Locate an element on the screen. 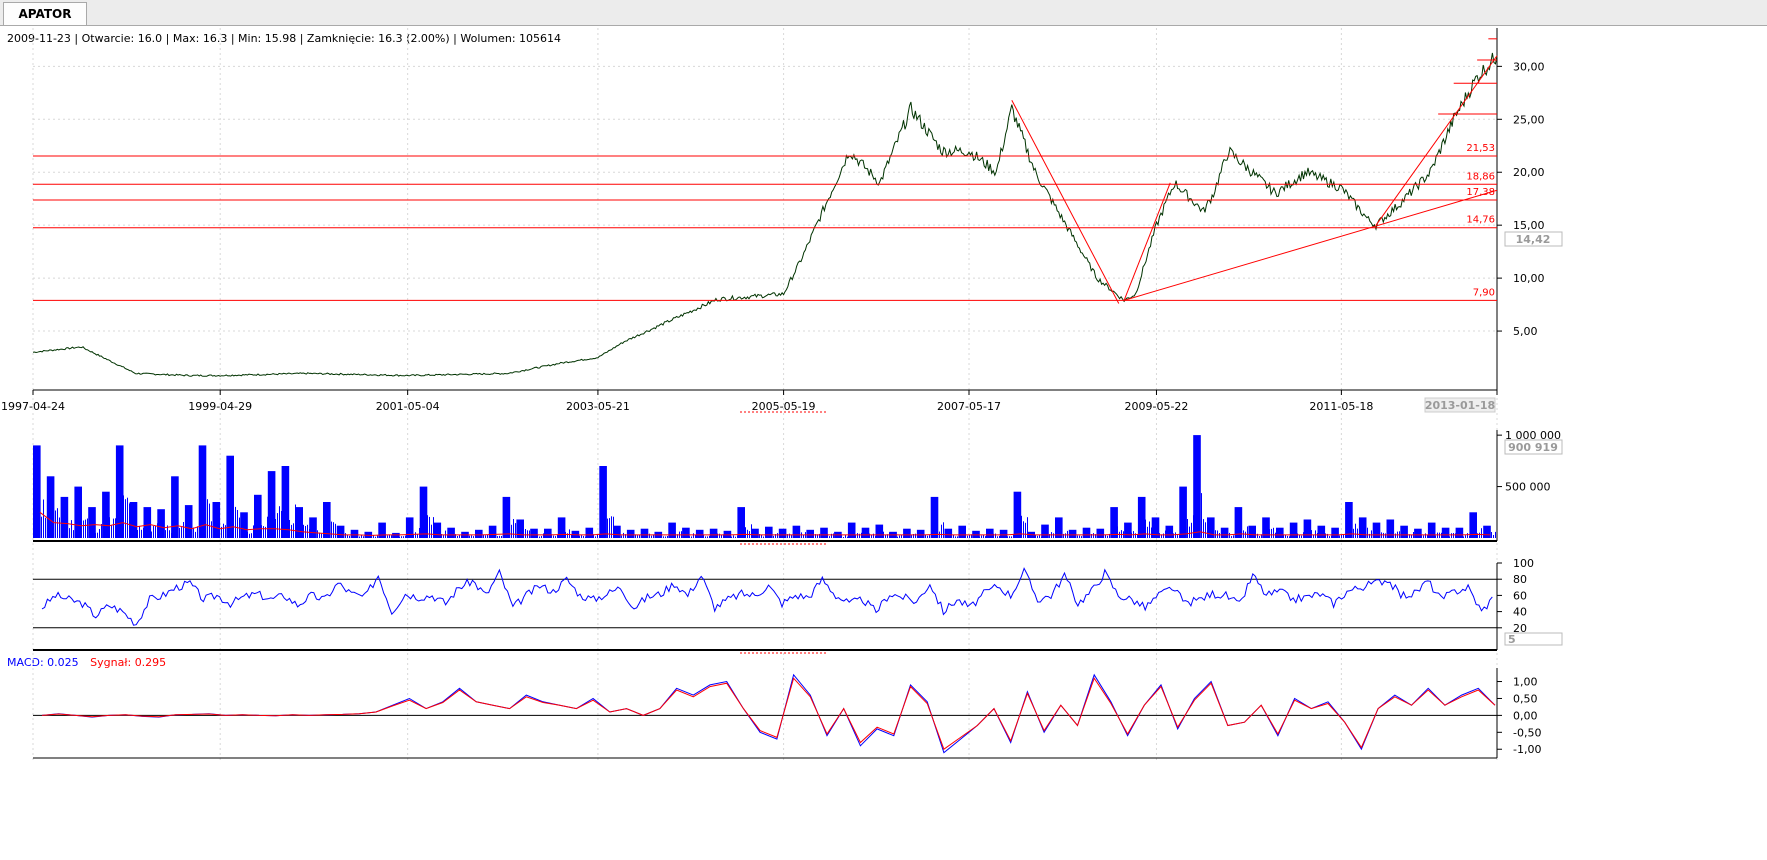 The image size is (1767, 860). signal-line is located at coordinates (768, 713).